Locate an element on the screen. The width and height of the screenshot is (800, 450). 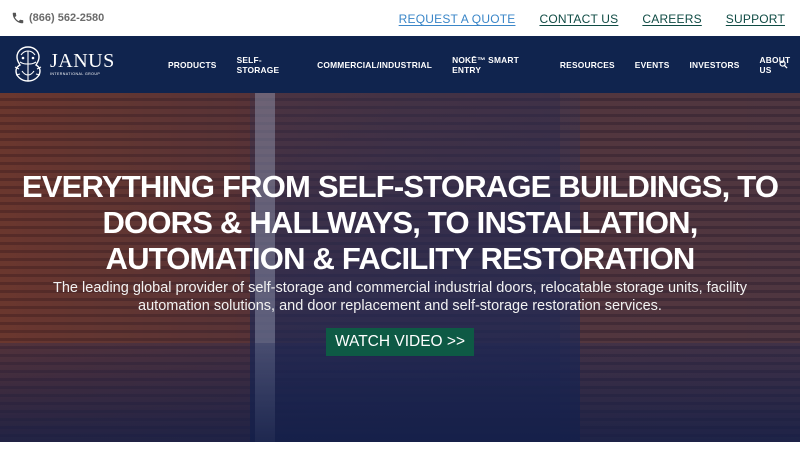
nav-item-commercial-industrial: COMMERCIAL/INDUSTRIAL is located at coordinates (374, 65).